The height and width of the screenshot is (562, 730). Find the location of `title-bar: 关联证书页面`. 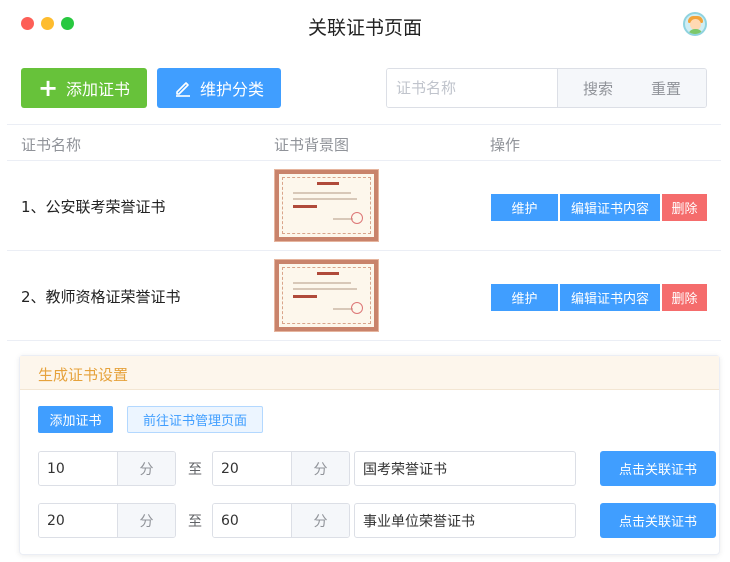

title-bar: 关联证书页面 is located at coordinates (365, 25).